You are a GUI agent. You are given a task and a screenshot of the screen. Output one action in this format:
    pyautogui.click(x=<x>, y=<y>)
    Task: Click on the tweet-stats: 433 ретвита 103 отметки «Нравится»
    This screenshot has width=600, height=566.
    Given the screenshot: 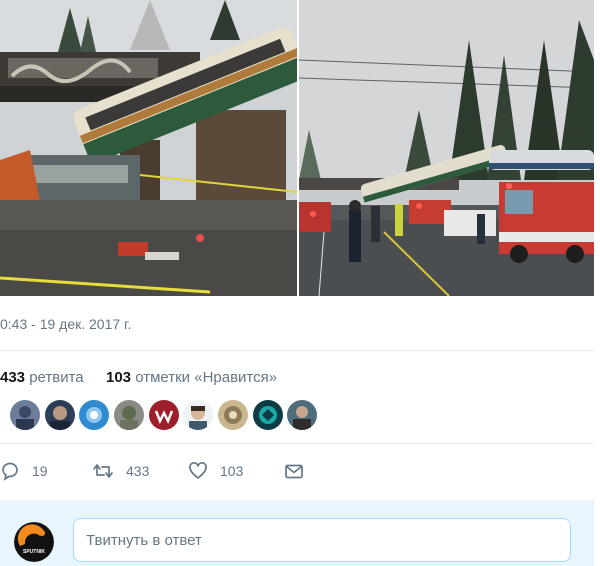 What is the action you would take?
    pyautogui.click(x=138, y=377)
    